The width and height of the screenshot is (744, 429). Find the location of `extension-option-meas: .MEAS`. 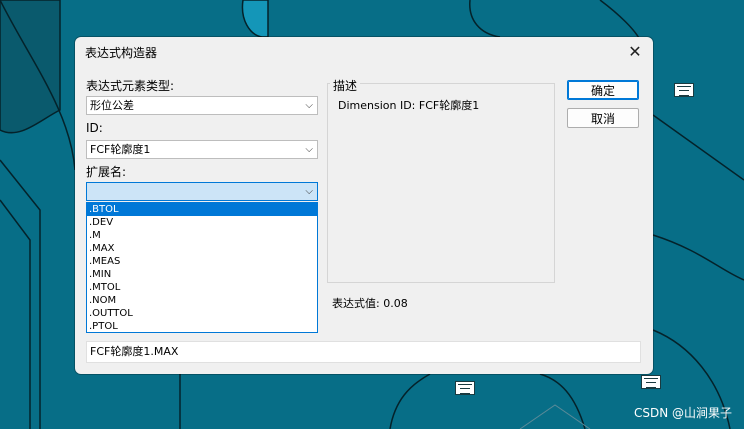

extension-option-meas: .MEAS is located at coordinates (202, 261).